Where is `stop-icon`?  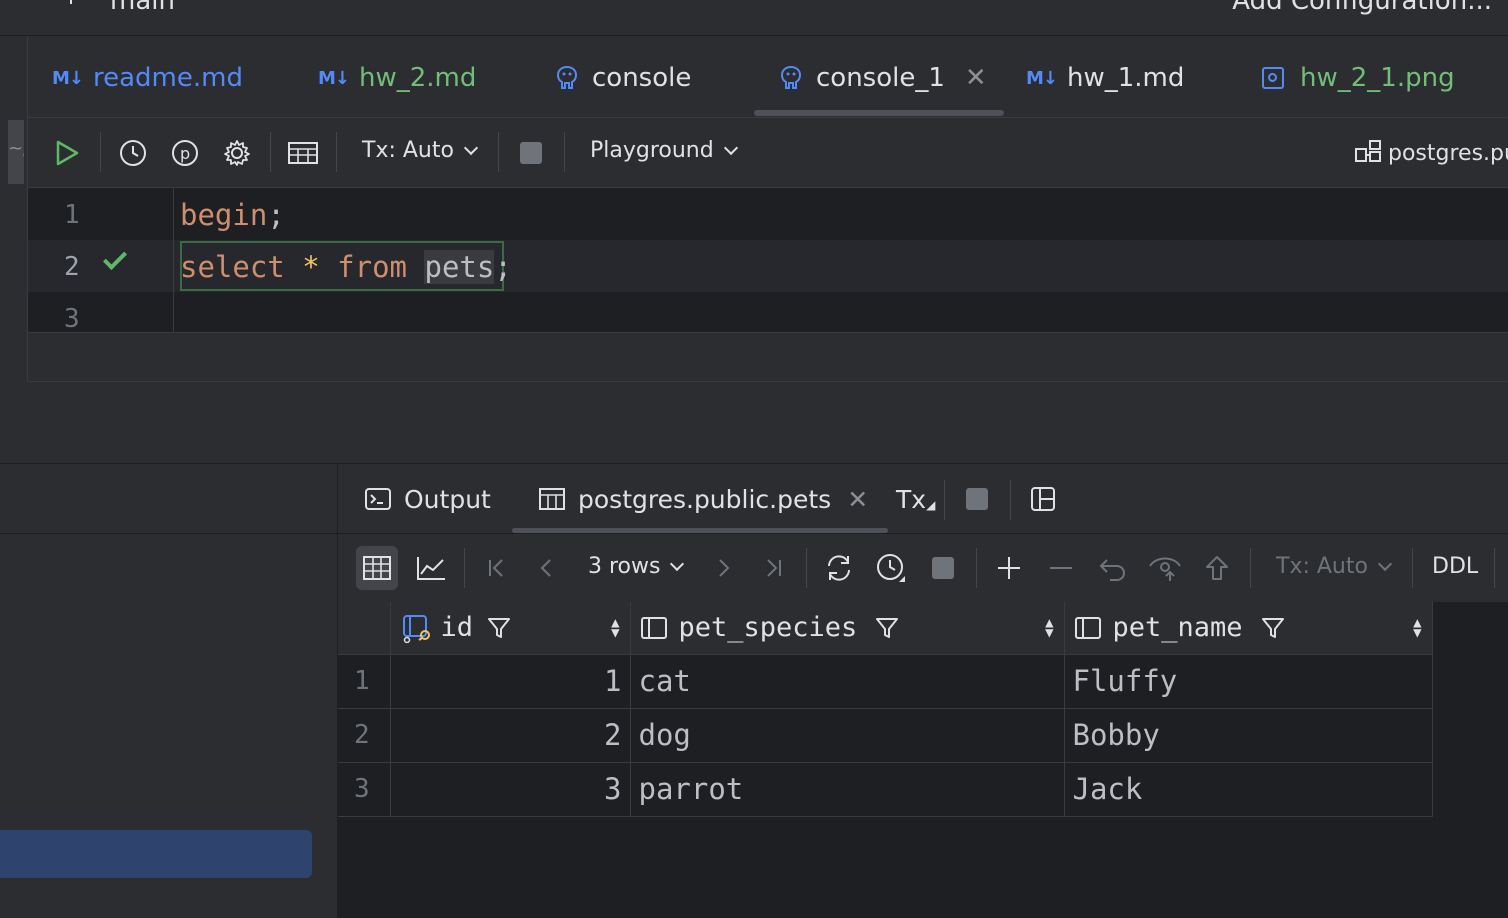
stop-icon is located at coordinates (943, 568).